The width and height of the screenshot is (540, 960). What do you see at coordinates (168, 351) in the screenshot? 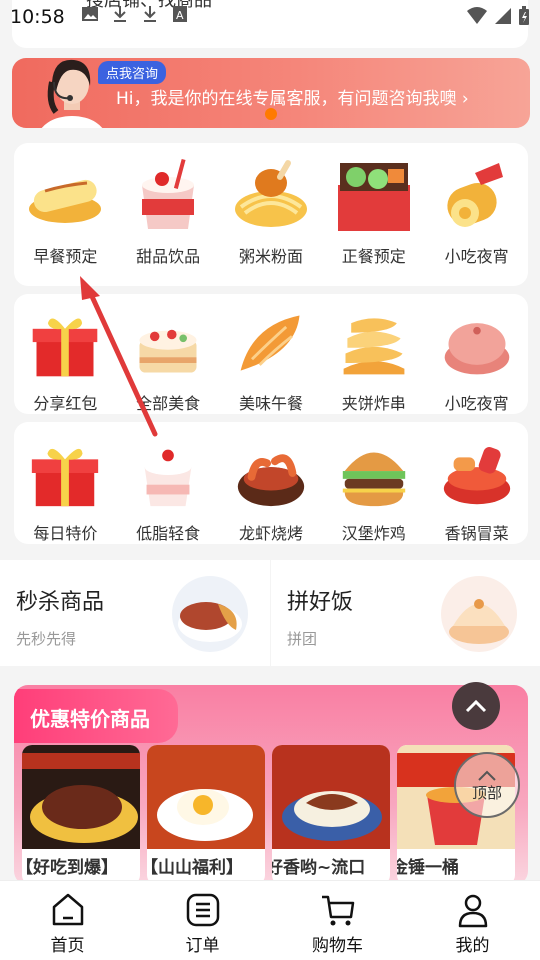
I see `cake-icon` at bounding box center [168, 351].